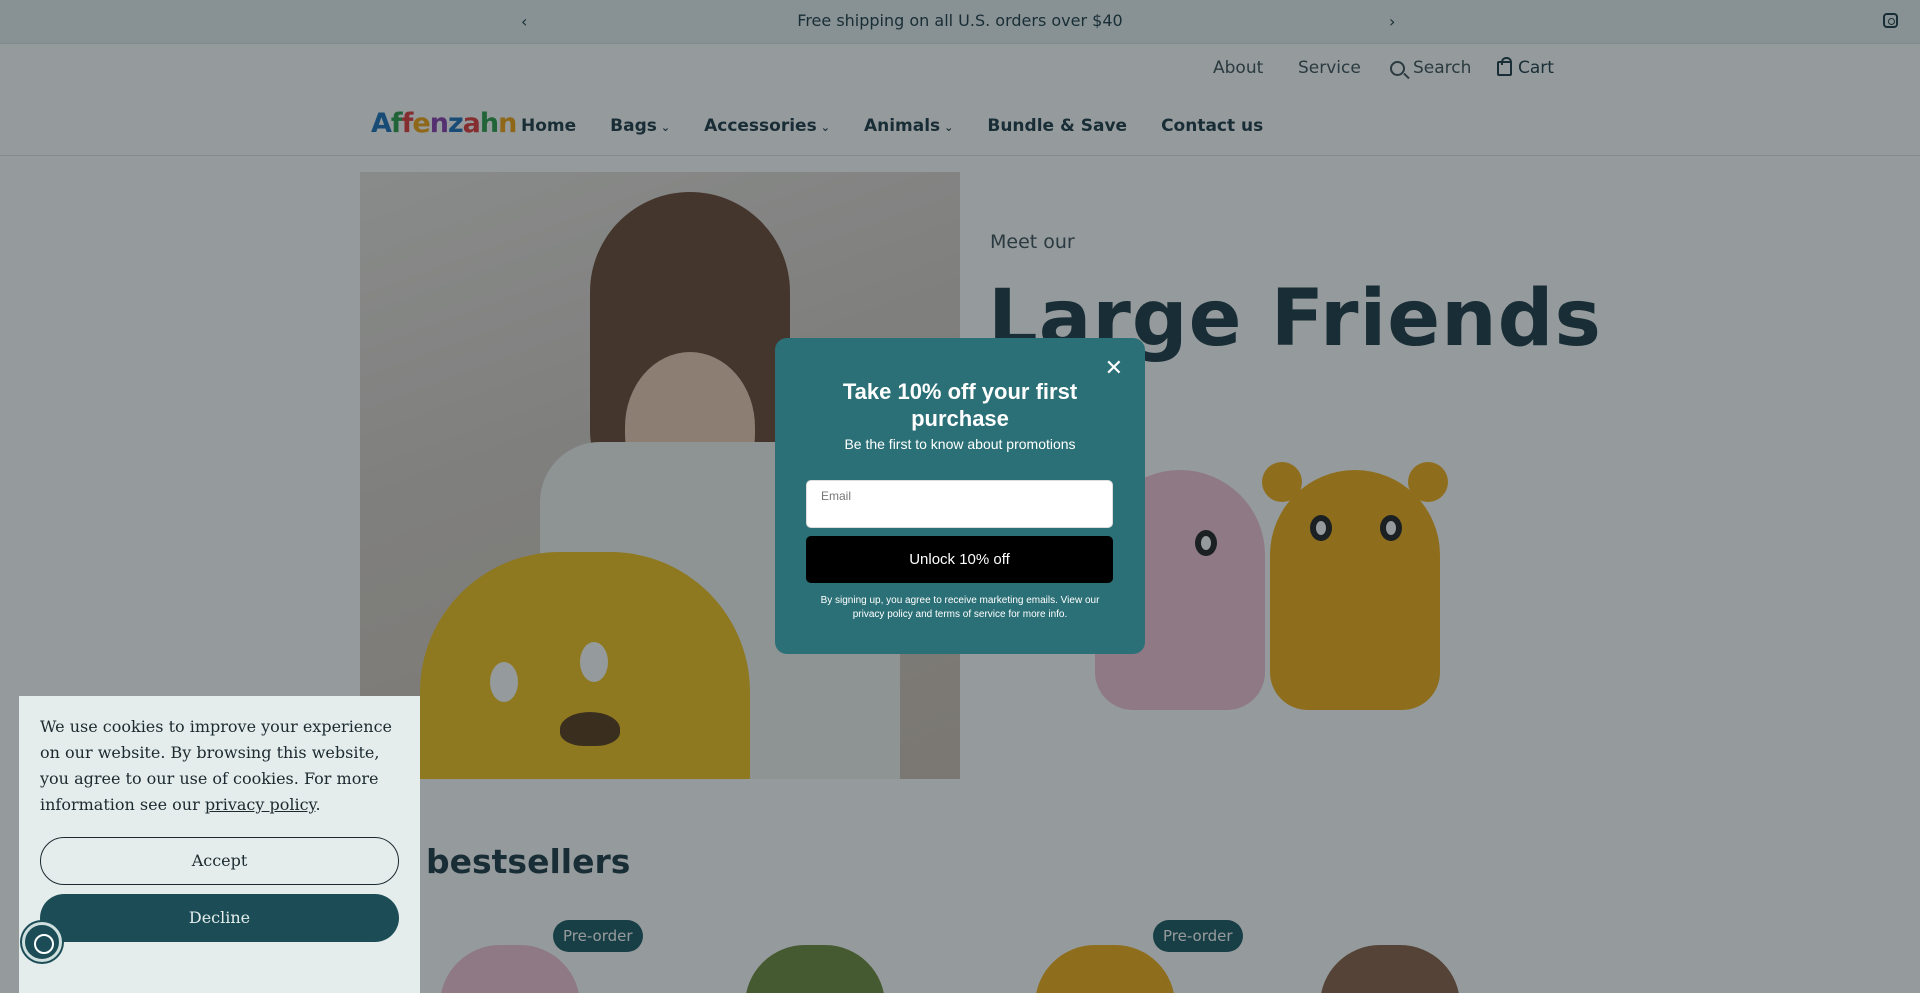 This screenshot has height=993, width=1920. Describe the element at coordinates (219, 918) in the screenshot. I see `decline-cookies-button: Decline` at that location.